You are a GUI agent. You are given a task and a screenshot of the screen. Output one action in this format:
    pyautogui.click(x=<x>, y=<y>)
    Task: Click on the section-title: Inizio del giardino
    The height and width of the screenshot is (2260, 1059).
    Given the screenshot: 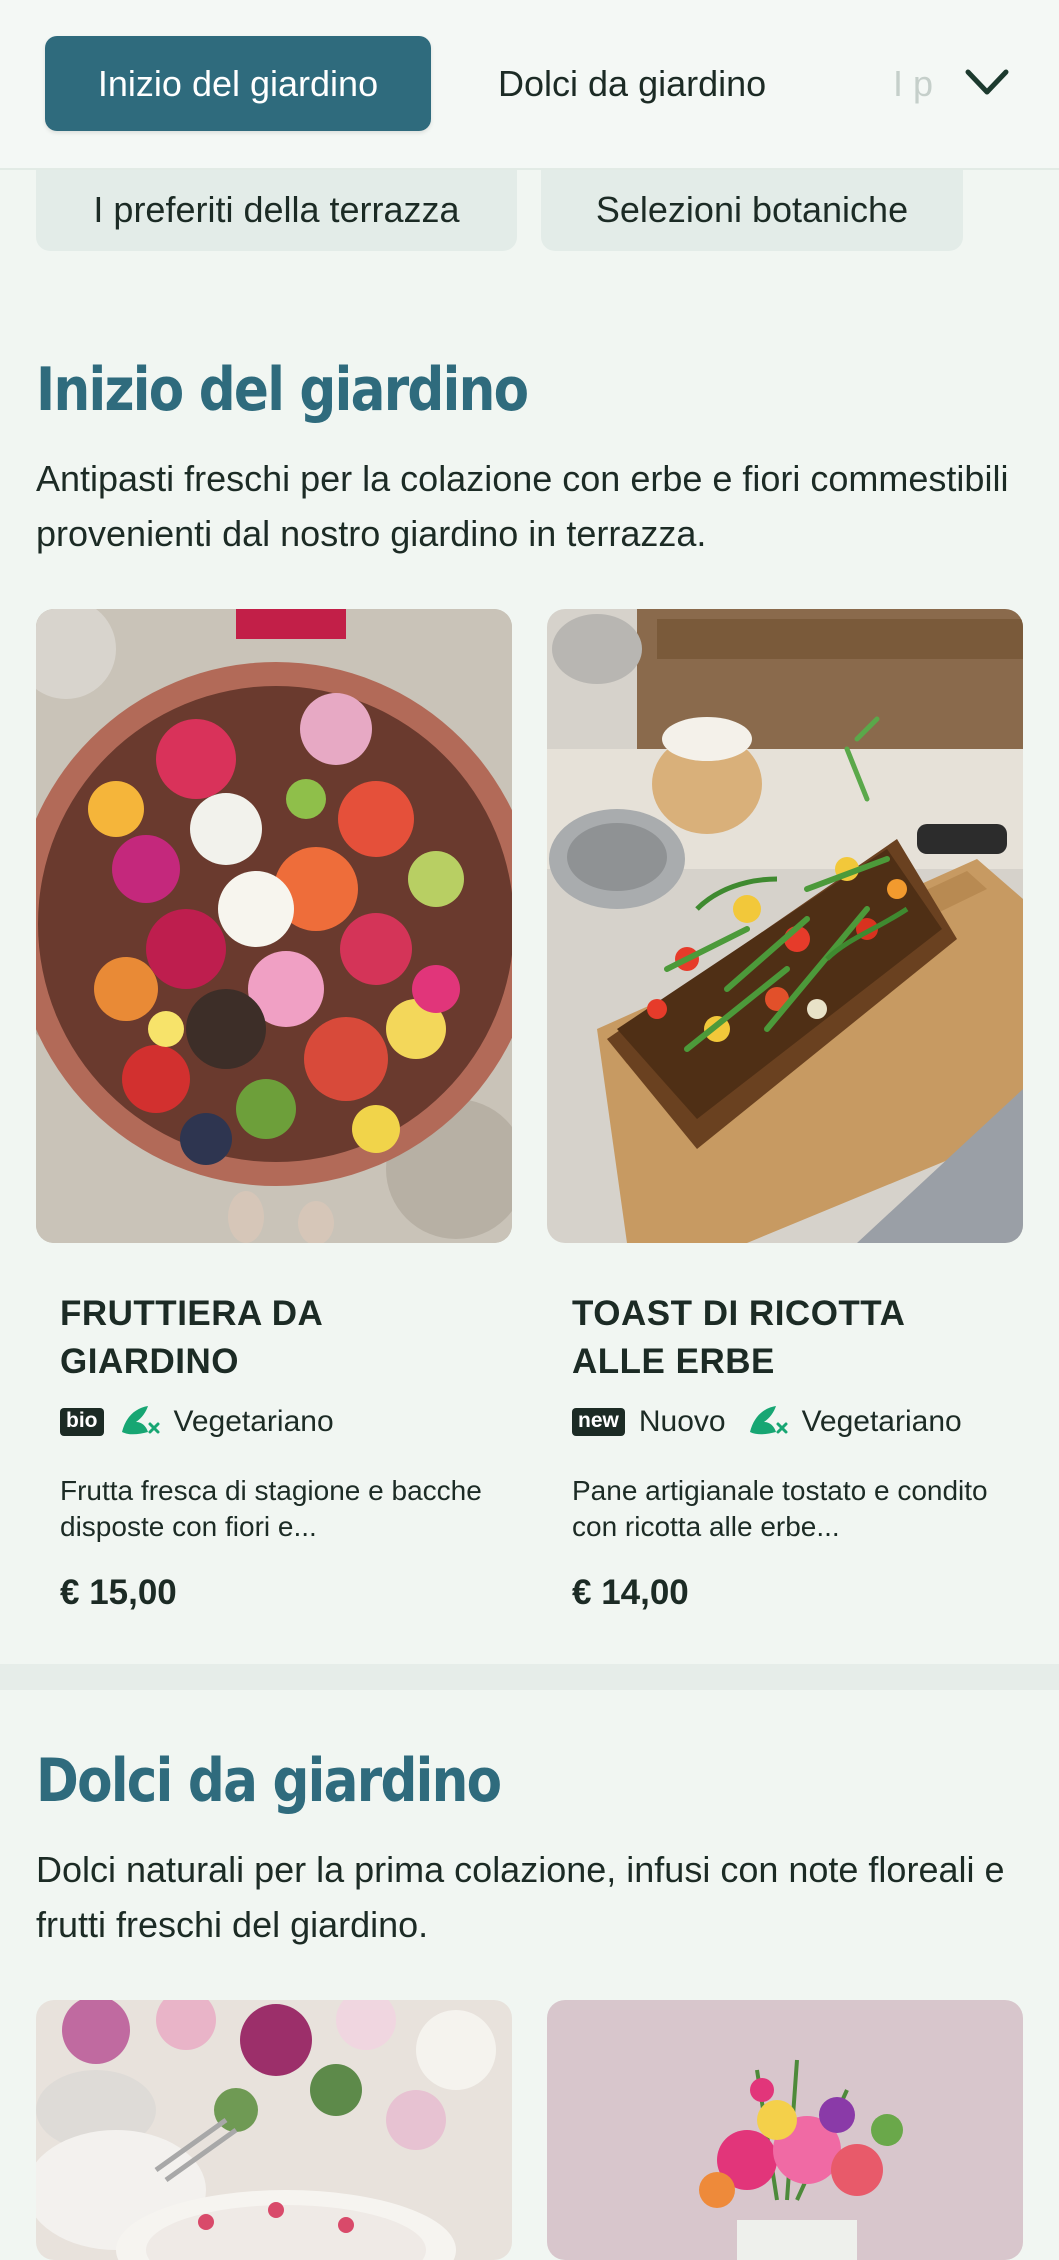 What is the action you would take?
    pyautogui.click(x=282, y=390)
    